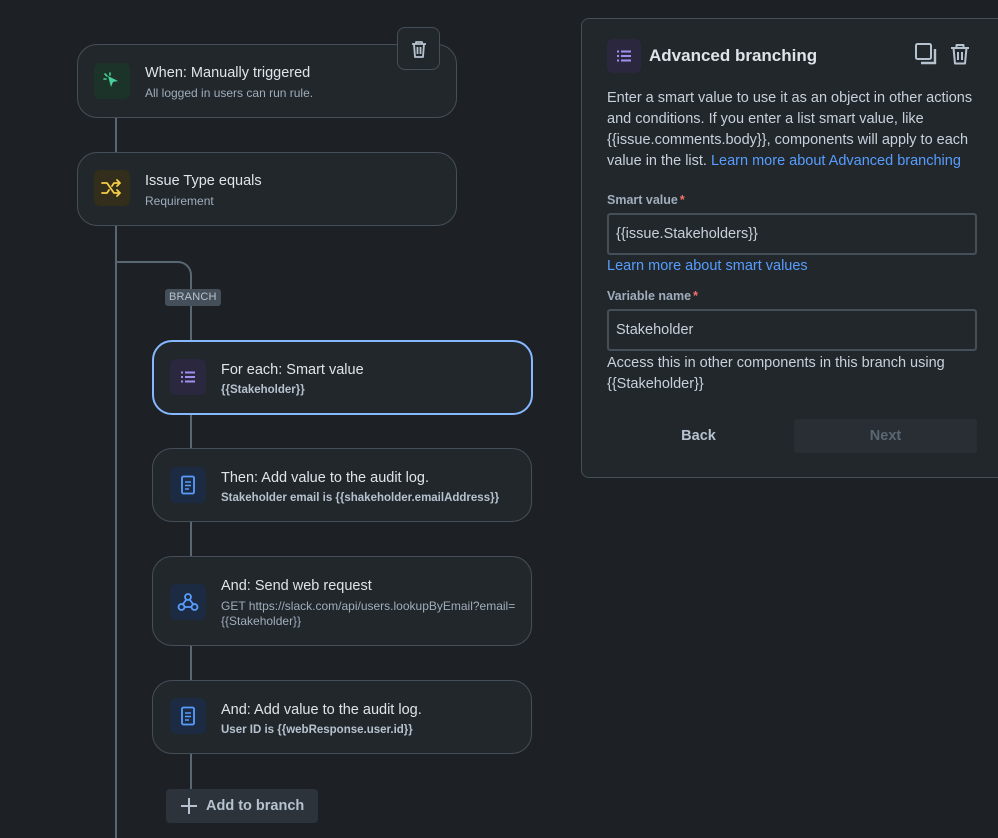 The image size is (998, 838). What do you see at coordinates (325, 478) in the screenshot?
I see `action-1-title: Then: Add value to the audit log.` at bounding box center [325, 478].